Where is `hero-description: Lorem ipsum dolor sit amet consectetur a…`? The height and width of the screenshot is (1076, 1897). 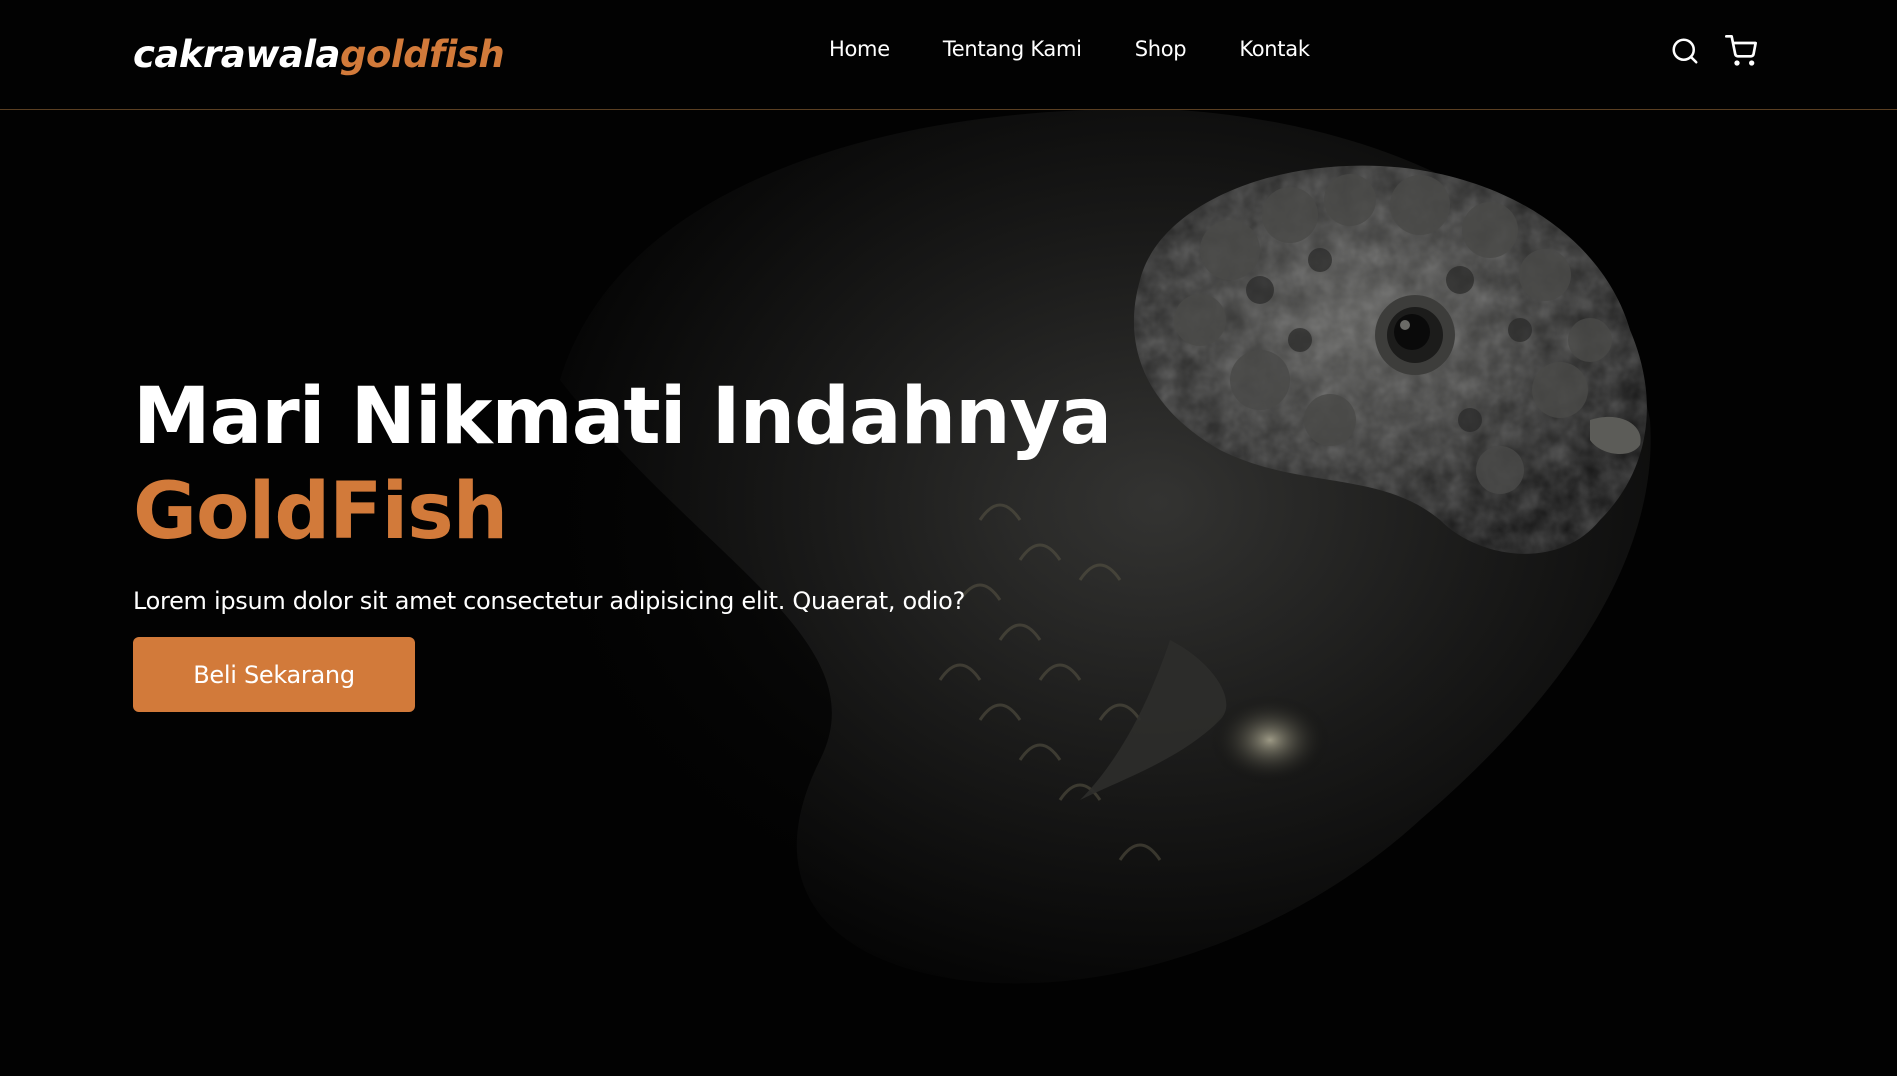
hero-description: Lorem ipsum dolor sit amet consectetur a… is located at coordinates (549, 601).